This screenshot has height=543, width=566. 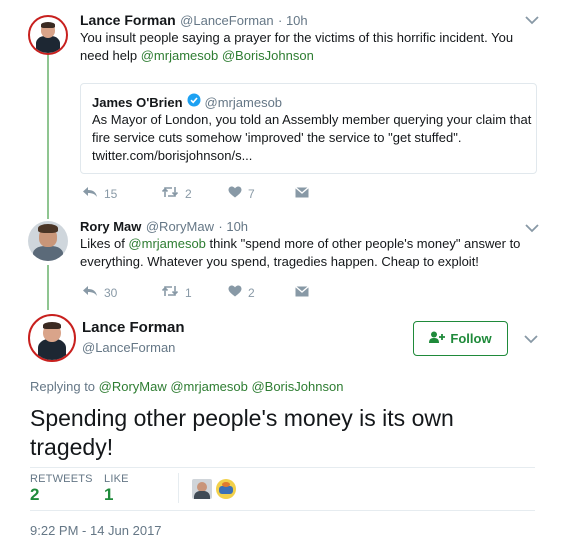 What do you see at coordinates (268, 55) in the screenshot?
I see `mention-link: @BorisJohnson` at bounding box center [268, 55].